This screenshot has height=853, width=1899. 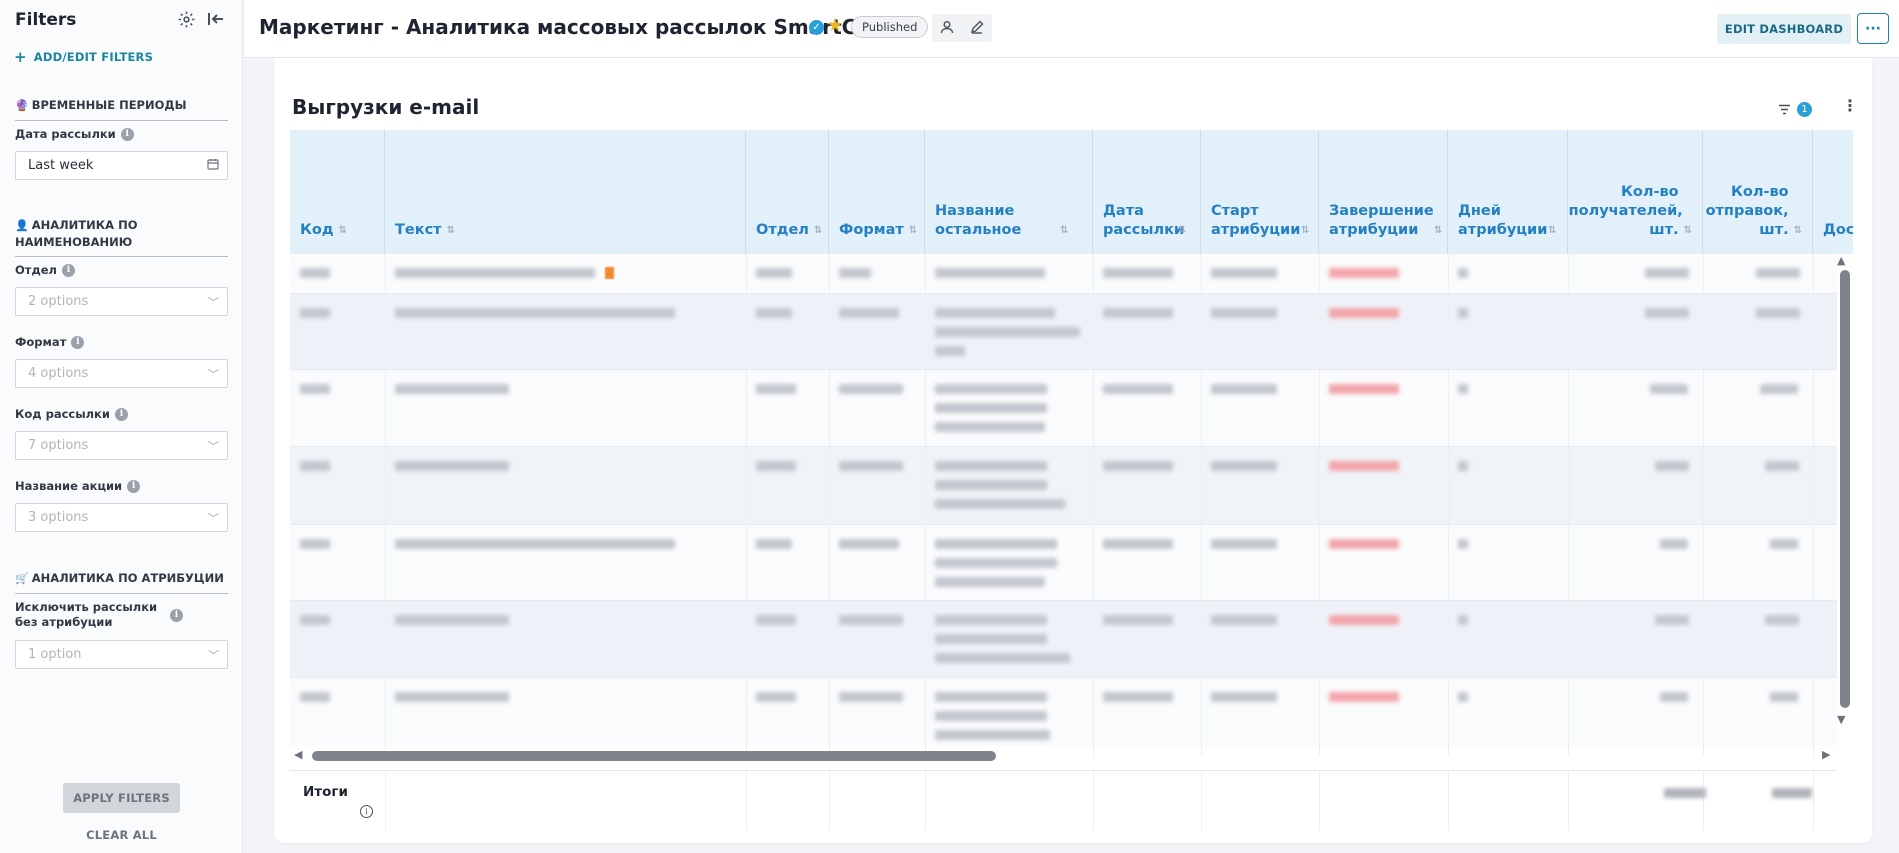 What do you see at coordinates (1826, 754) in the screenshot?
I see `scroll-right-arrow-icon: ▶` at bounding box center [1826, 754].